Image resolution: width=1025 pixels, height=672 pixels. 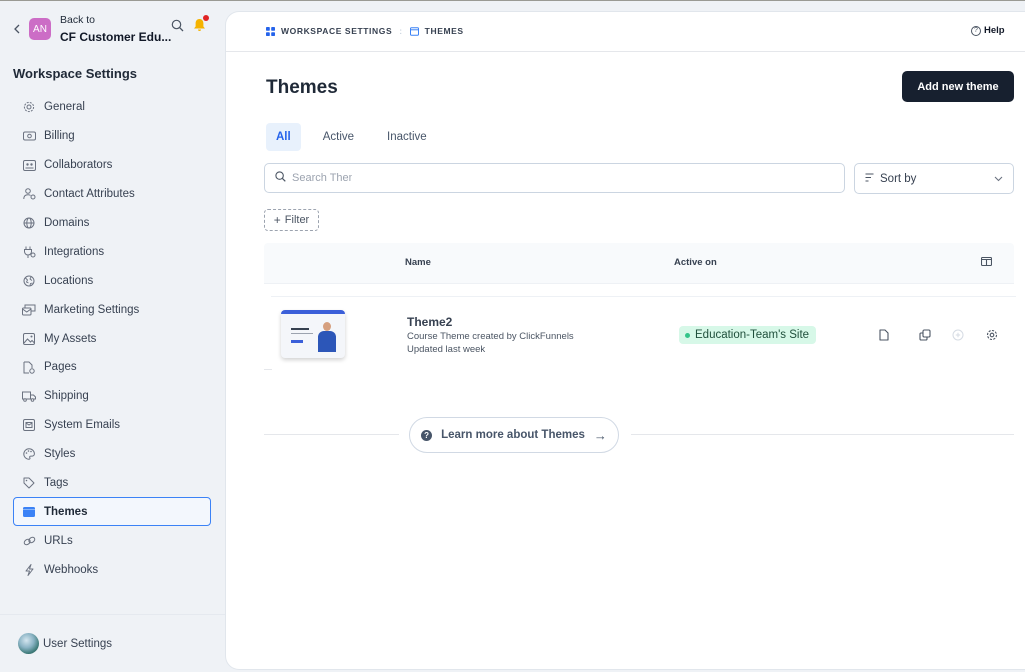 I want to click on sidebar-item-label: Tags, so click(x=56, y=483).